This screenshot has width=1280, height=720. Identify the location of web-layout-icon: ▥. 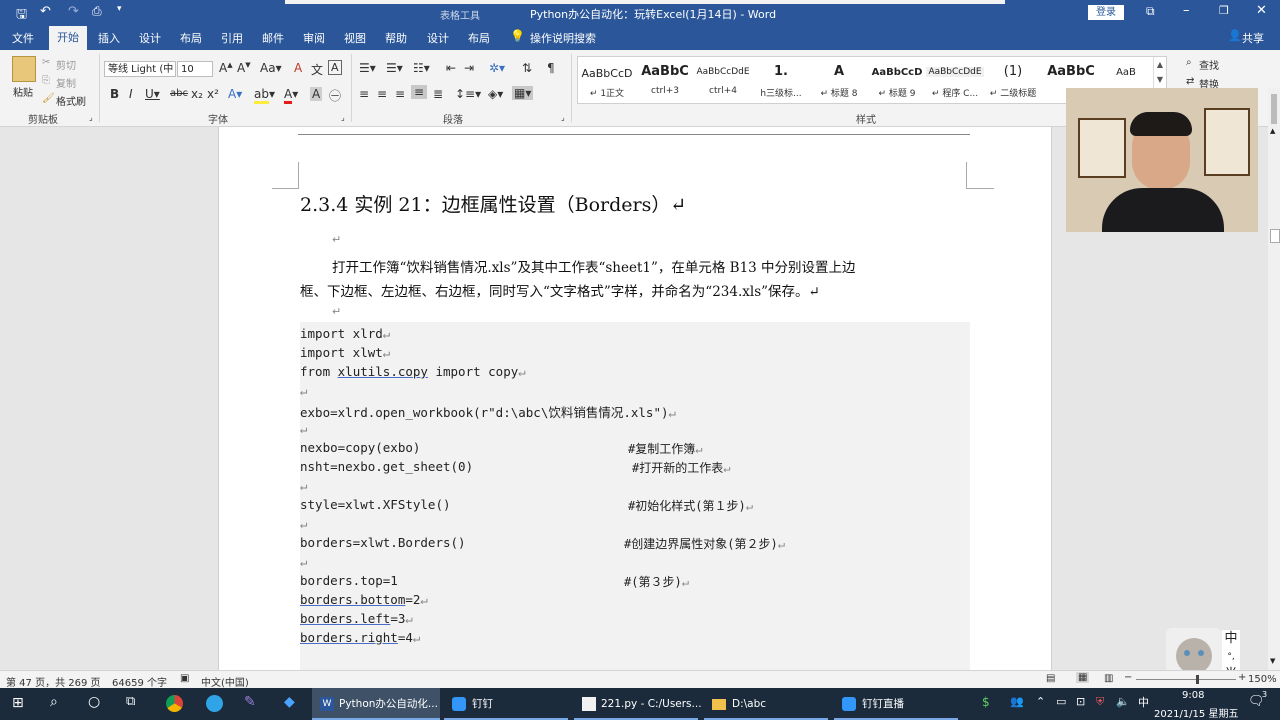
(1108, 678).